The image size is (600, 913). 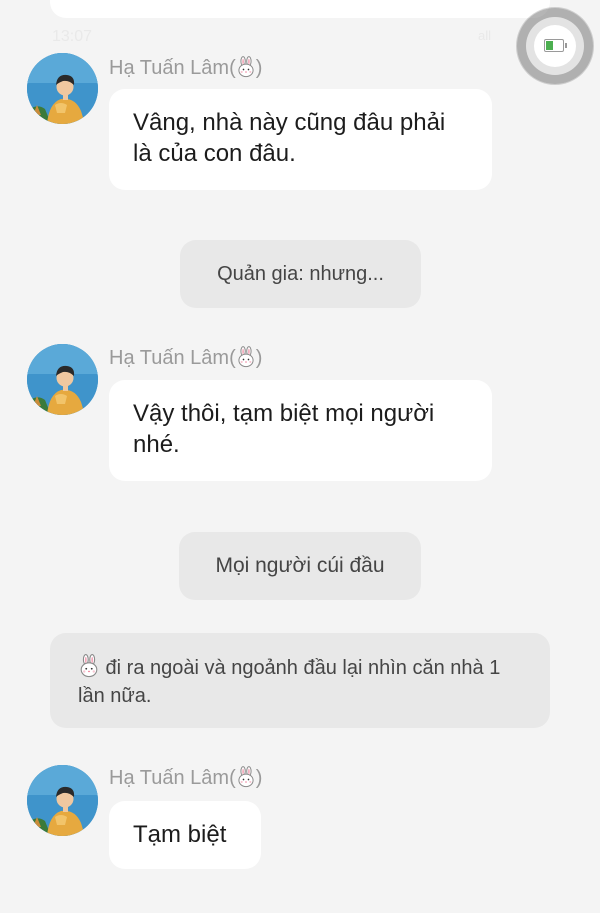 I want to click on message-bubble: Vậy thôi, tạm biệt mọi người nhé., so click(x=300, y=430).